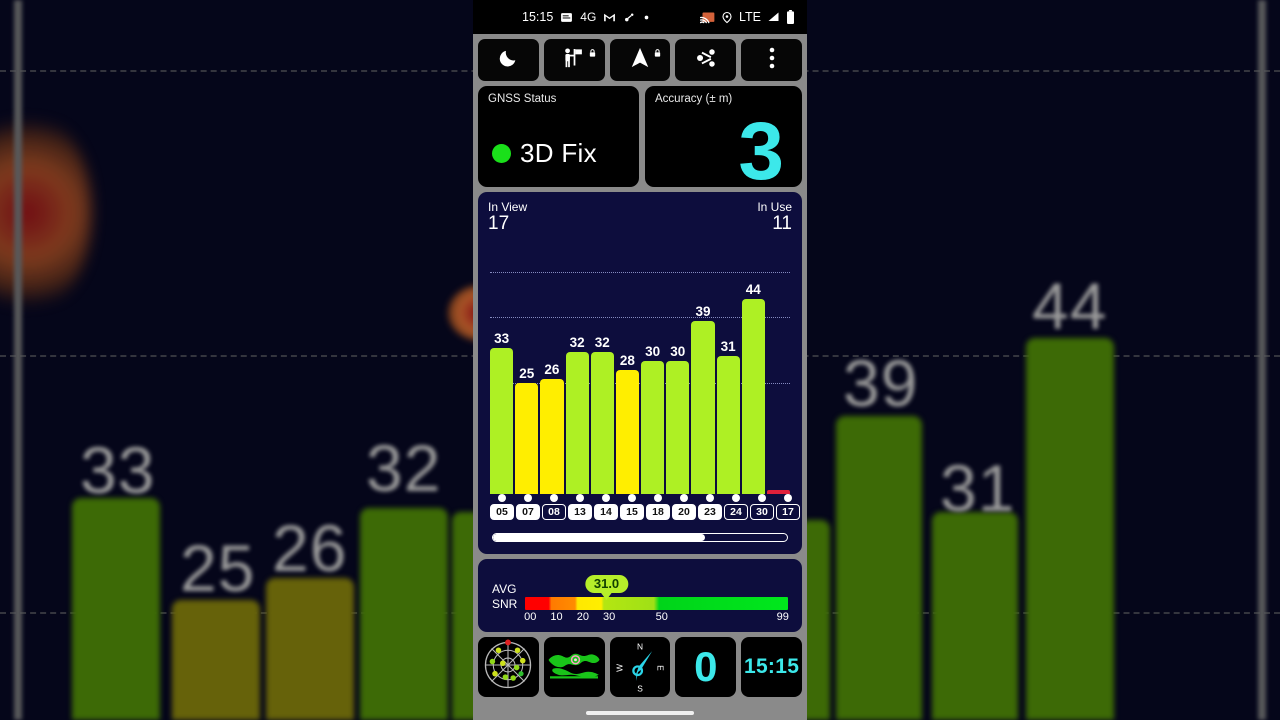  What do you see at coordinates (788, 507) in the screenshot?
I see `satellite-id-cell: 17` at bounding box center [788, 507].